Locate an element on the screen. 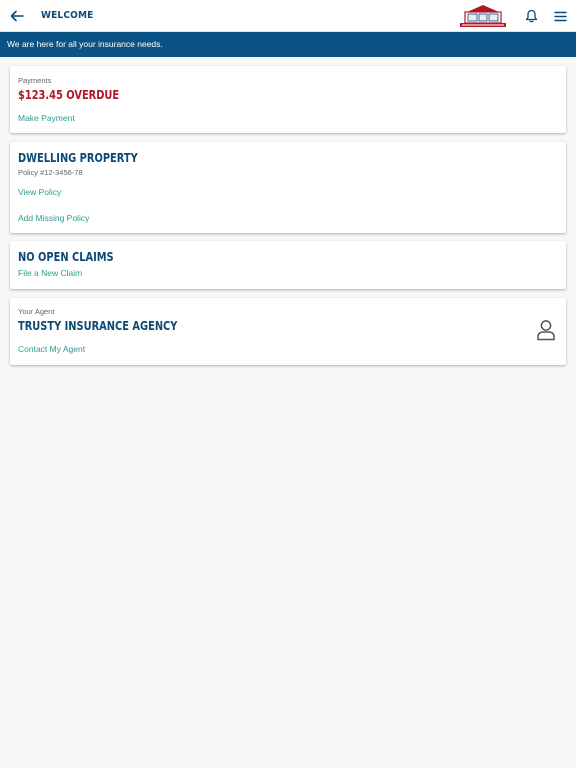 Image resolution: width=576 pixels, height=768 pixels. notifications-button is located at coordinates (531, 16).